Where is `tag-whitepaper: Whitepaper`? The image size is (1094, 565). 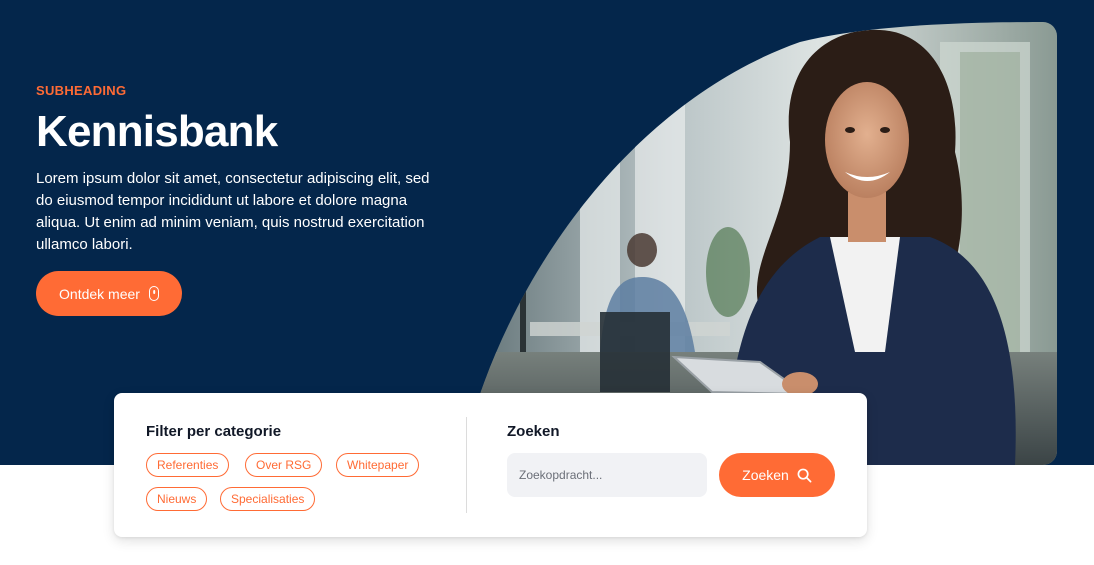
tag-whitepaper: Whitepaper is located at coordinates (378, 465).